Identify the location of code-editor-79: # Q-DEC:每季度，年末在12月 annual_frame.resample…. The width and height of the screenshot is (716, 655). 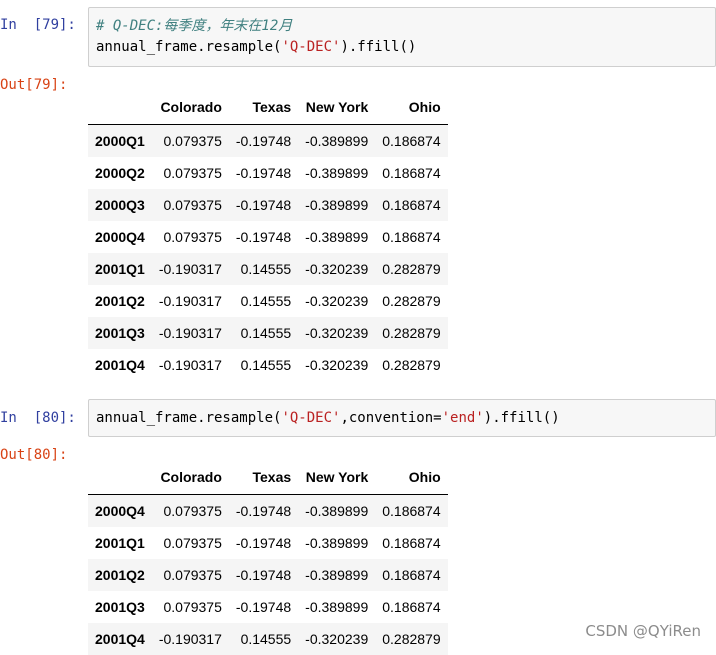
(402, 37).